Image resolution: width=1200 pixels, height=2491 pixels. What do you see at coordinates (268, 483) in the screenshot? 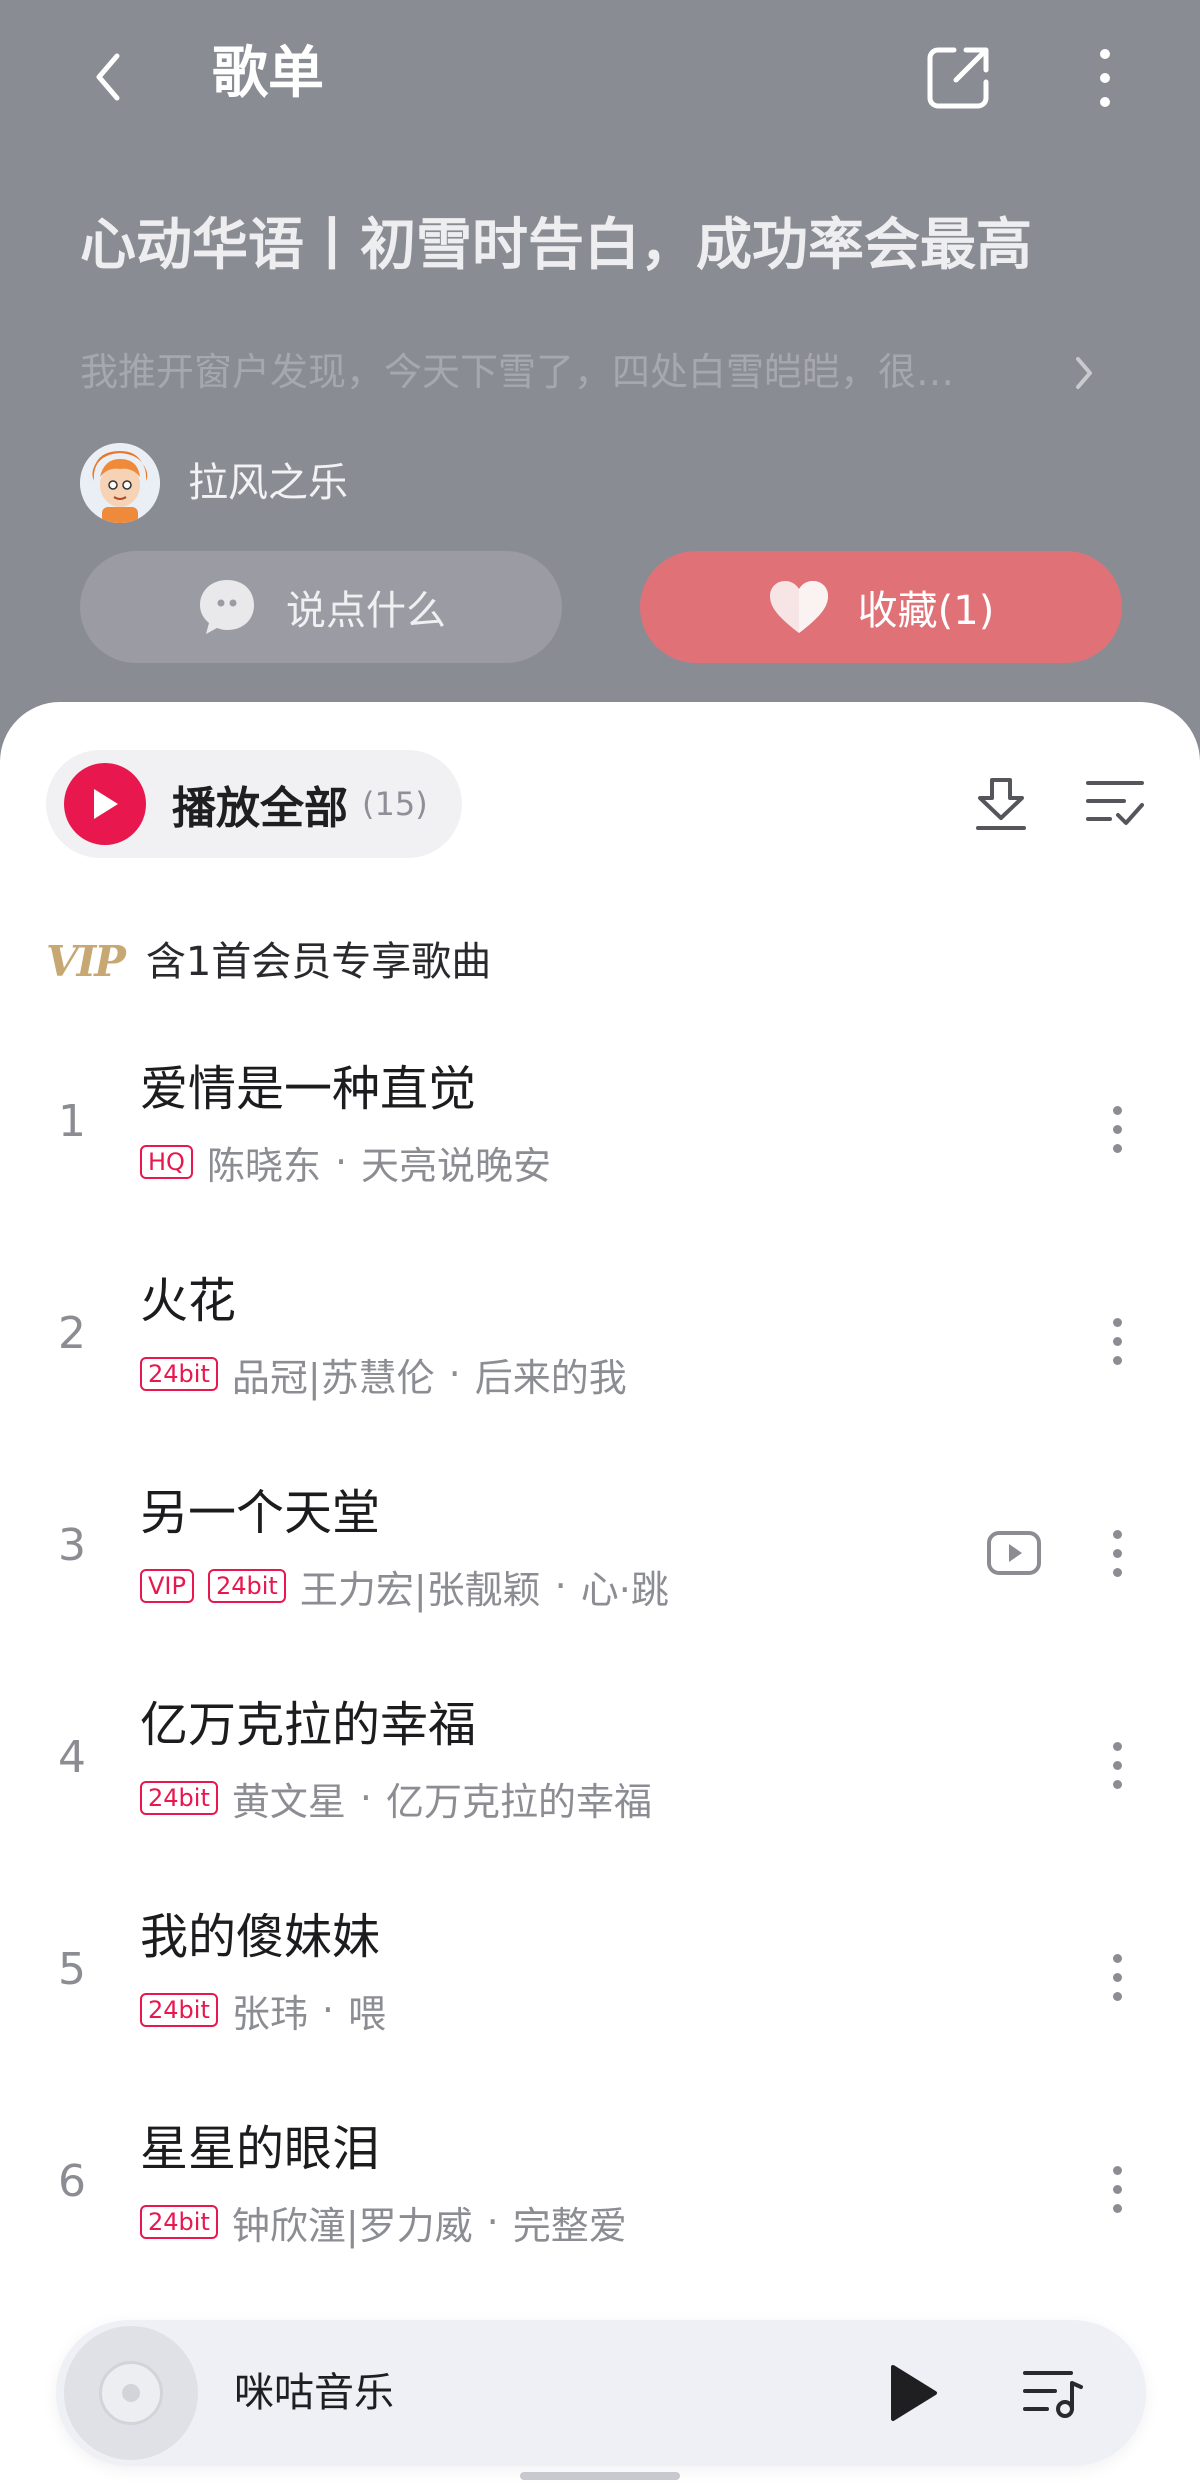
I see `creator-name: 拉风之乐` at bounding box center [268, 483].